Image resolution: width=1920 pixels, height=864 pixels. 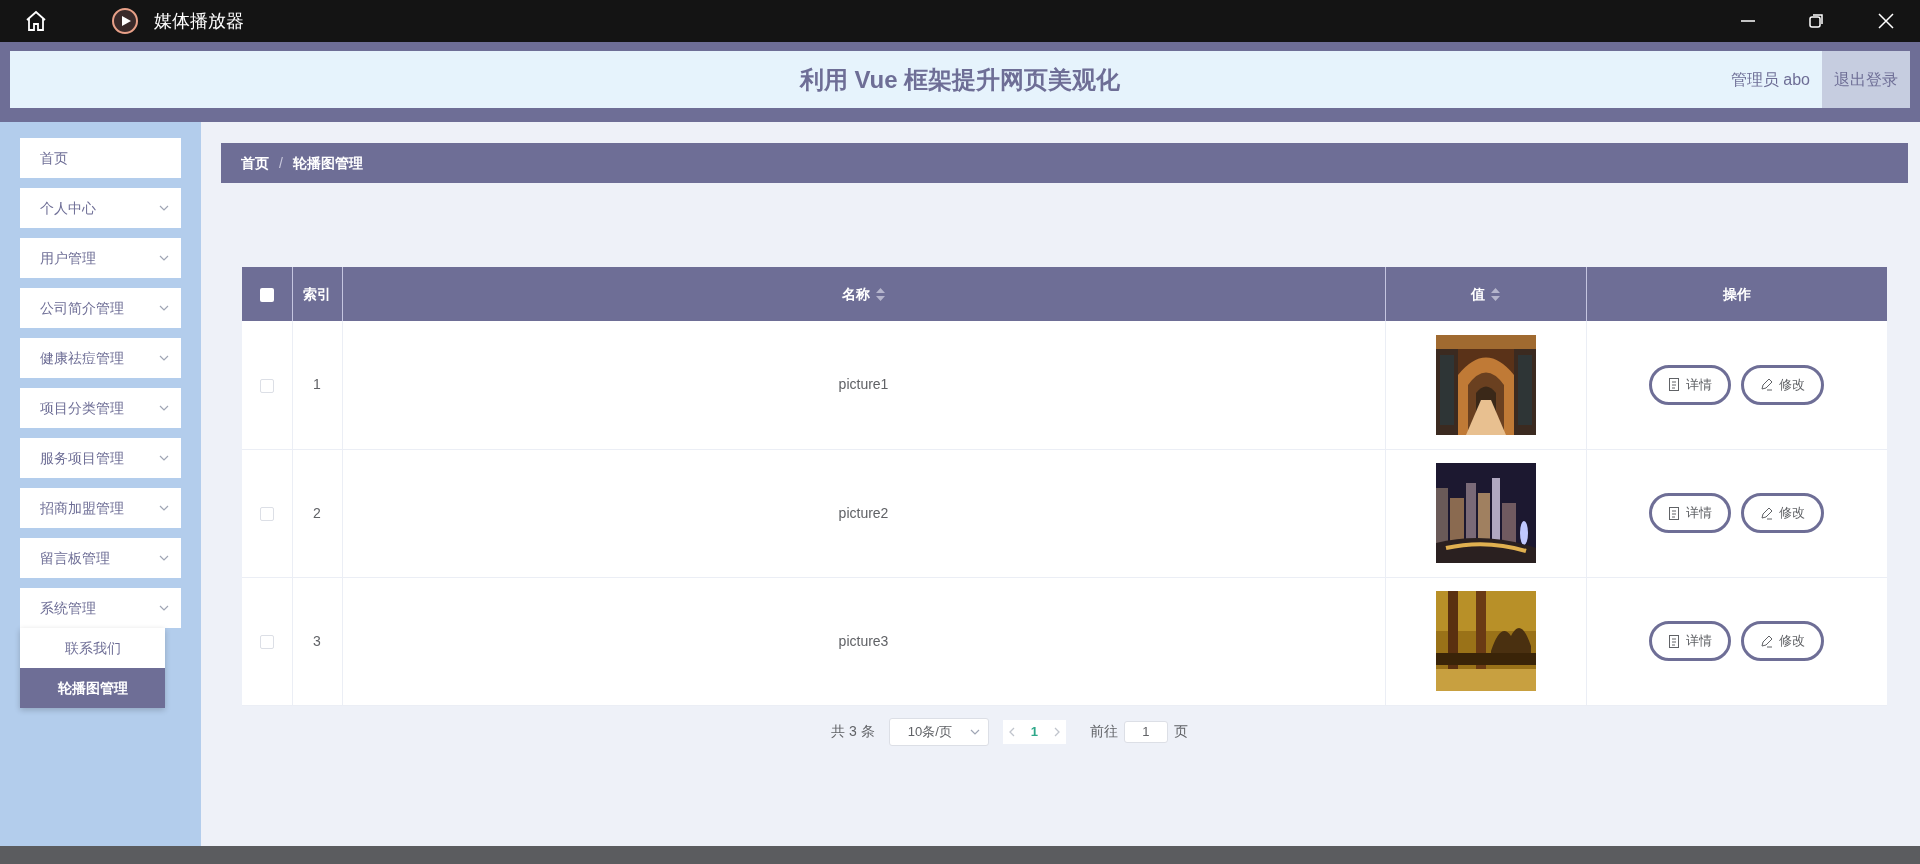 I want to click on home-icon, so click(x=36, y=21).